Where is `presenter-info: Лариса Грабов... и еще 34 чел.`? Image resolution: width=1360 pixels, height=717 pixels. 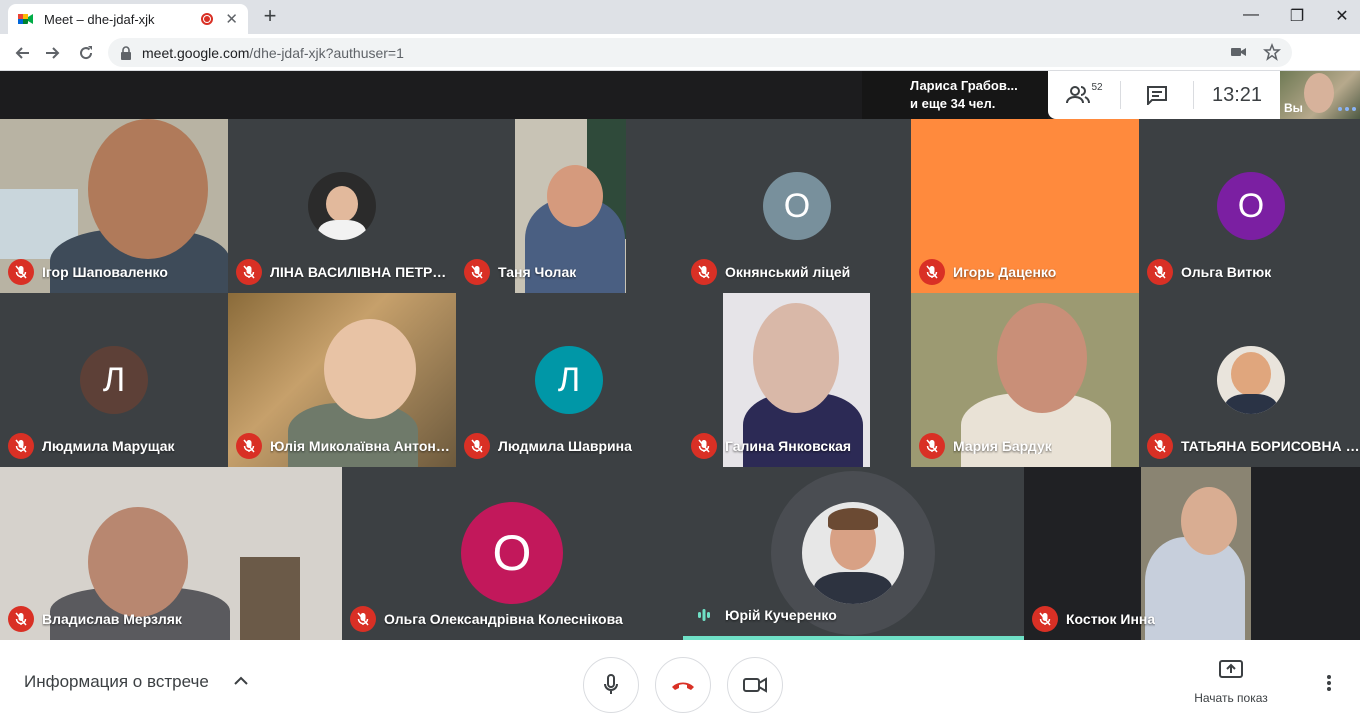 presenter-info: Лариса Грабов... и еще 34 чел. is located at coordinates (955, 95).